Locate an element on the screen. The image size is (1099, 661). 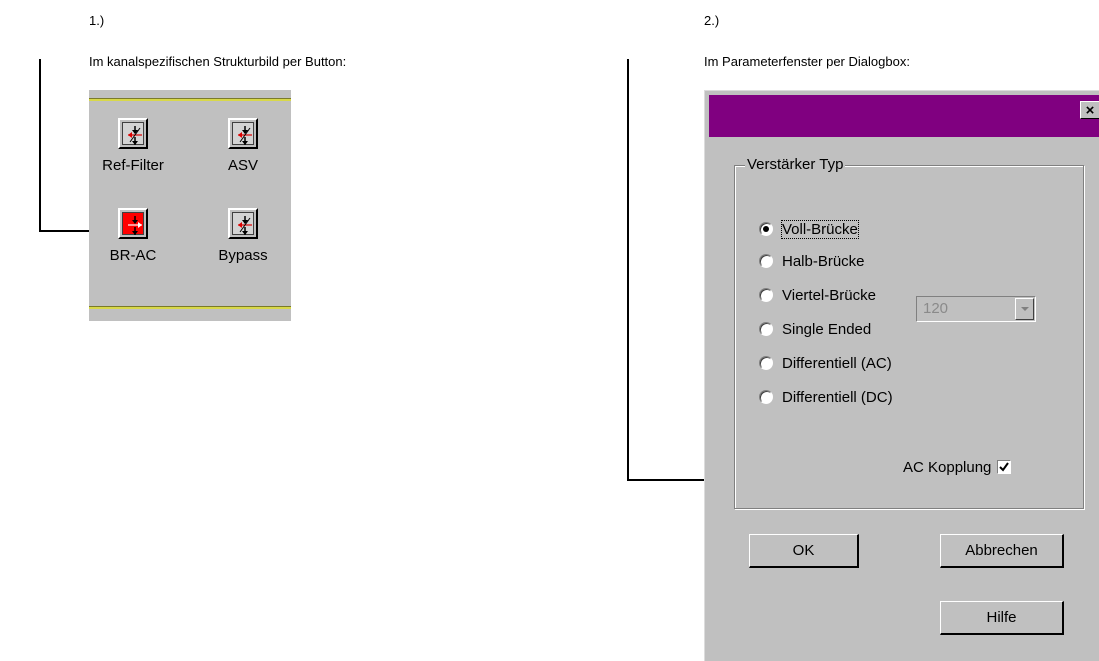
chevron-down-icon is located at coordinates (1024, 309).